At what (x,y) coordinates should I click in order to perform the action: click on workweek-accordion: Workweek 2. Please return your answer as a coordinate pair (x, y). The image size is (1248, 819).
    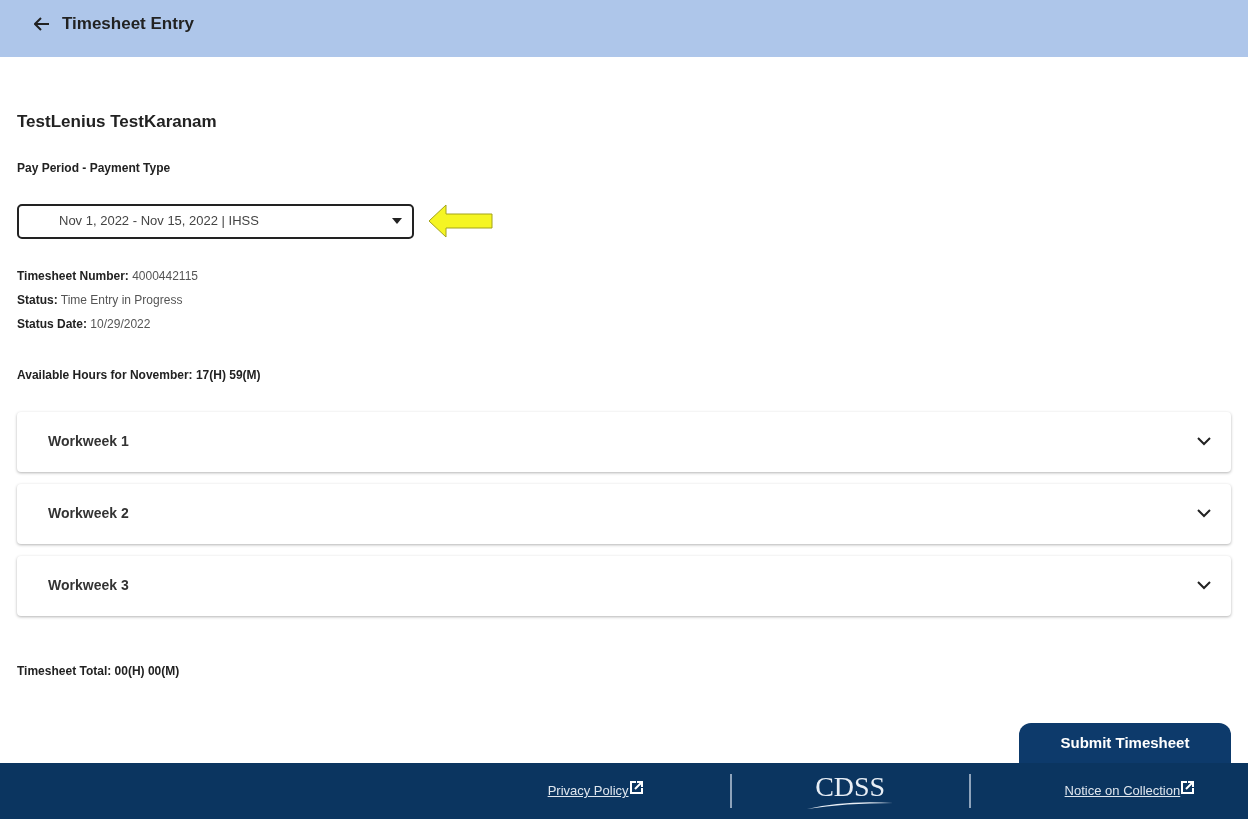
    Looking at the image, I should click on (624, 513).